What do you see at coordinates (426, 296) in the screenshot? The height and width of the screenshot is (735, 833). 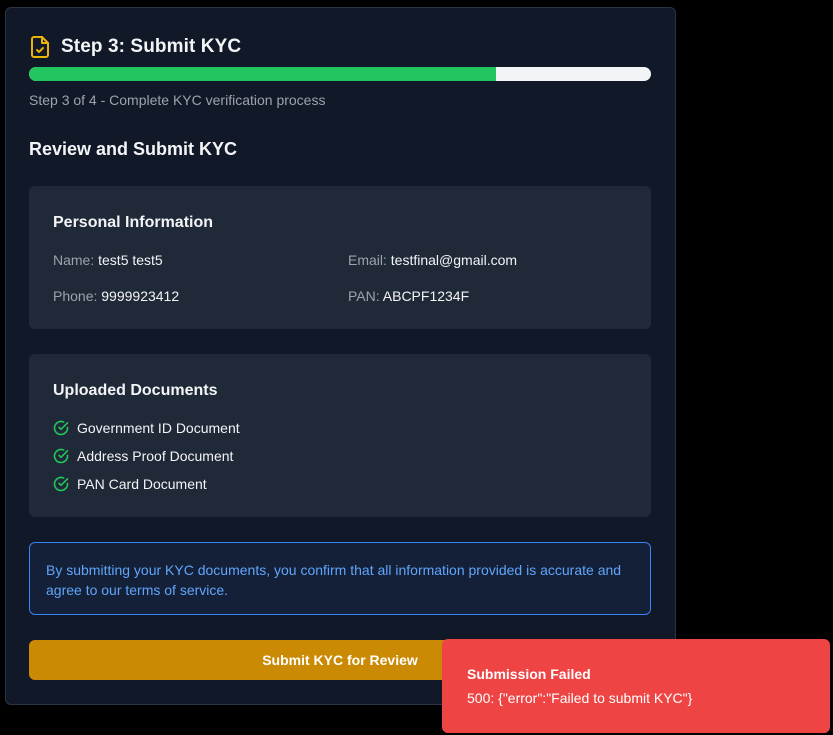 I see `pan-value: ABCPF1234F` at bounding box center [426, 296].